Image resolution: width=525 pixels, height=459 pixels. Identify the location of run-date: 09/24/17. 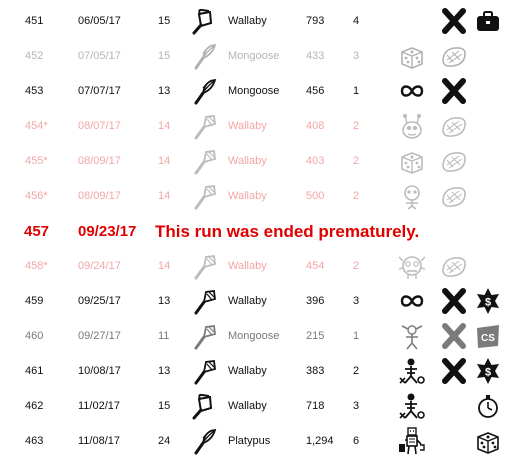
(99, 266).